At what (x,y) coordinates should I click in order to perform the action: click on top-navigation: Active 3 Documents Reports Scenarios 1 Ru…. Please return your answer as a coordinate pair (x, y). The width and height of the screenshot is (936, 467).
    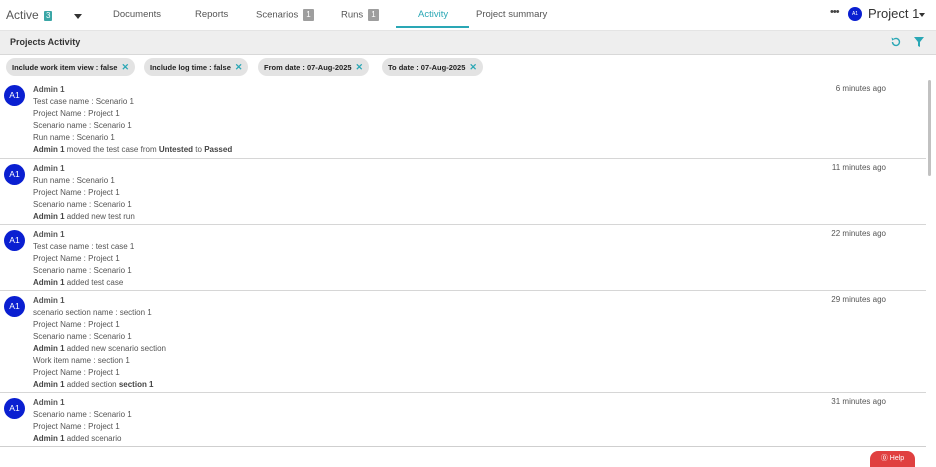
    Looking at the image, I should click on (468, 15).